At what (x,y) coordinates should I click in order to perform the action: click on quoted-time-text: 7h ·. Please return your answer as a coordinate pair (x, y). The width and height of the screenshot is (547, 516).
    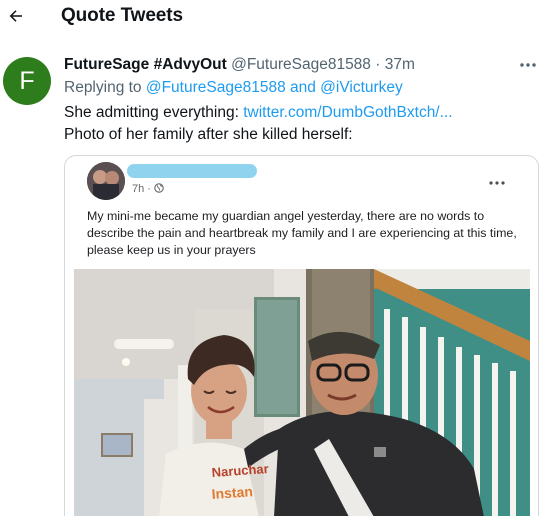
    Looking at the image, I should click on (141, 189).